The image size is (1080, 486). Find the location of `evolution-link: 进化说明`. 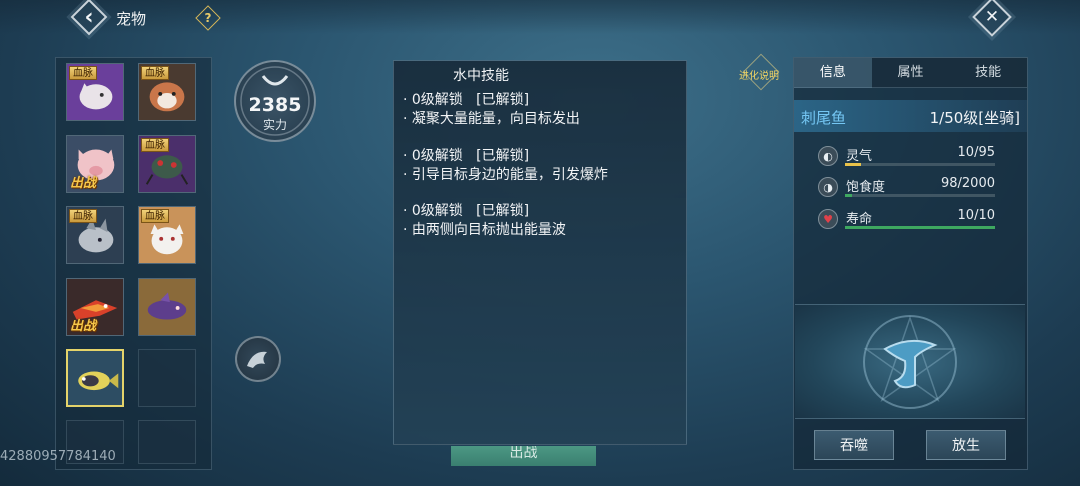

evolution-link: 进化说明 is located at coordinates (759, 74).